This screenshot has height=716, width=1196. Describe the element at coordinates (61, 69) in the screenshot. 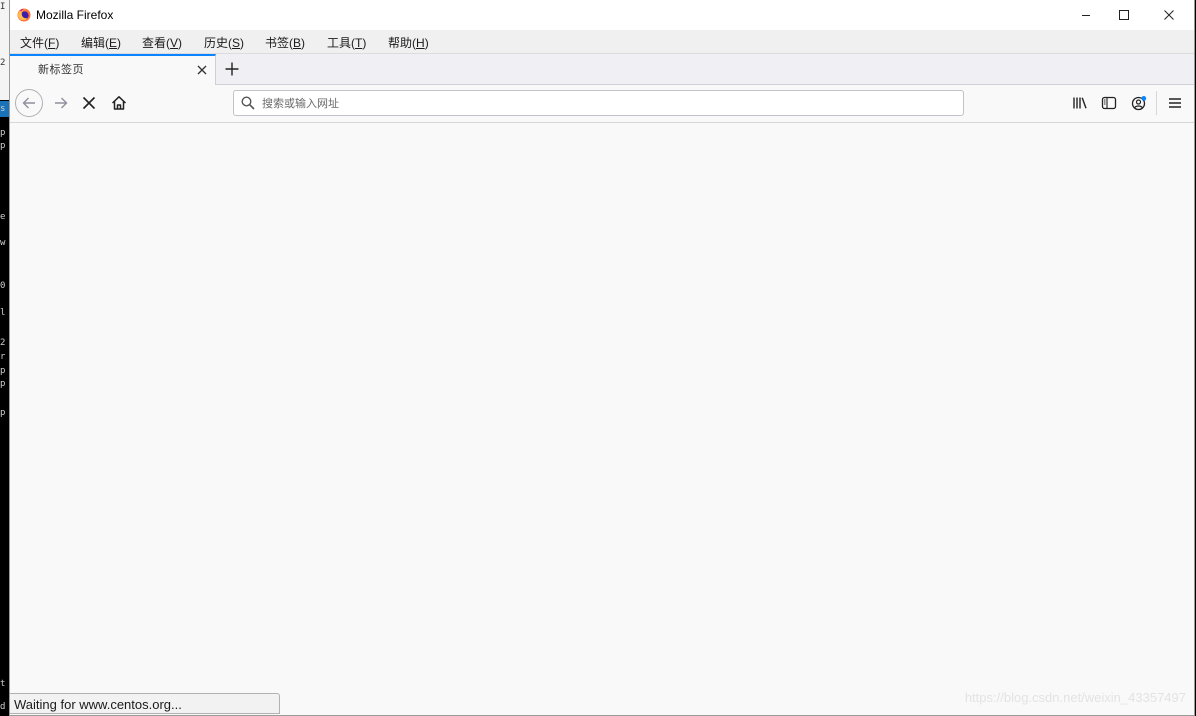

I see `tab-title: 新标签页` at that location.